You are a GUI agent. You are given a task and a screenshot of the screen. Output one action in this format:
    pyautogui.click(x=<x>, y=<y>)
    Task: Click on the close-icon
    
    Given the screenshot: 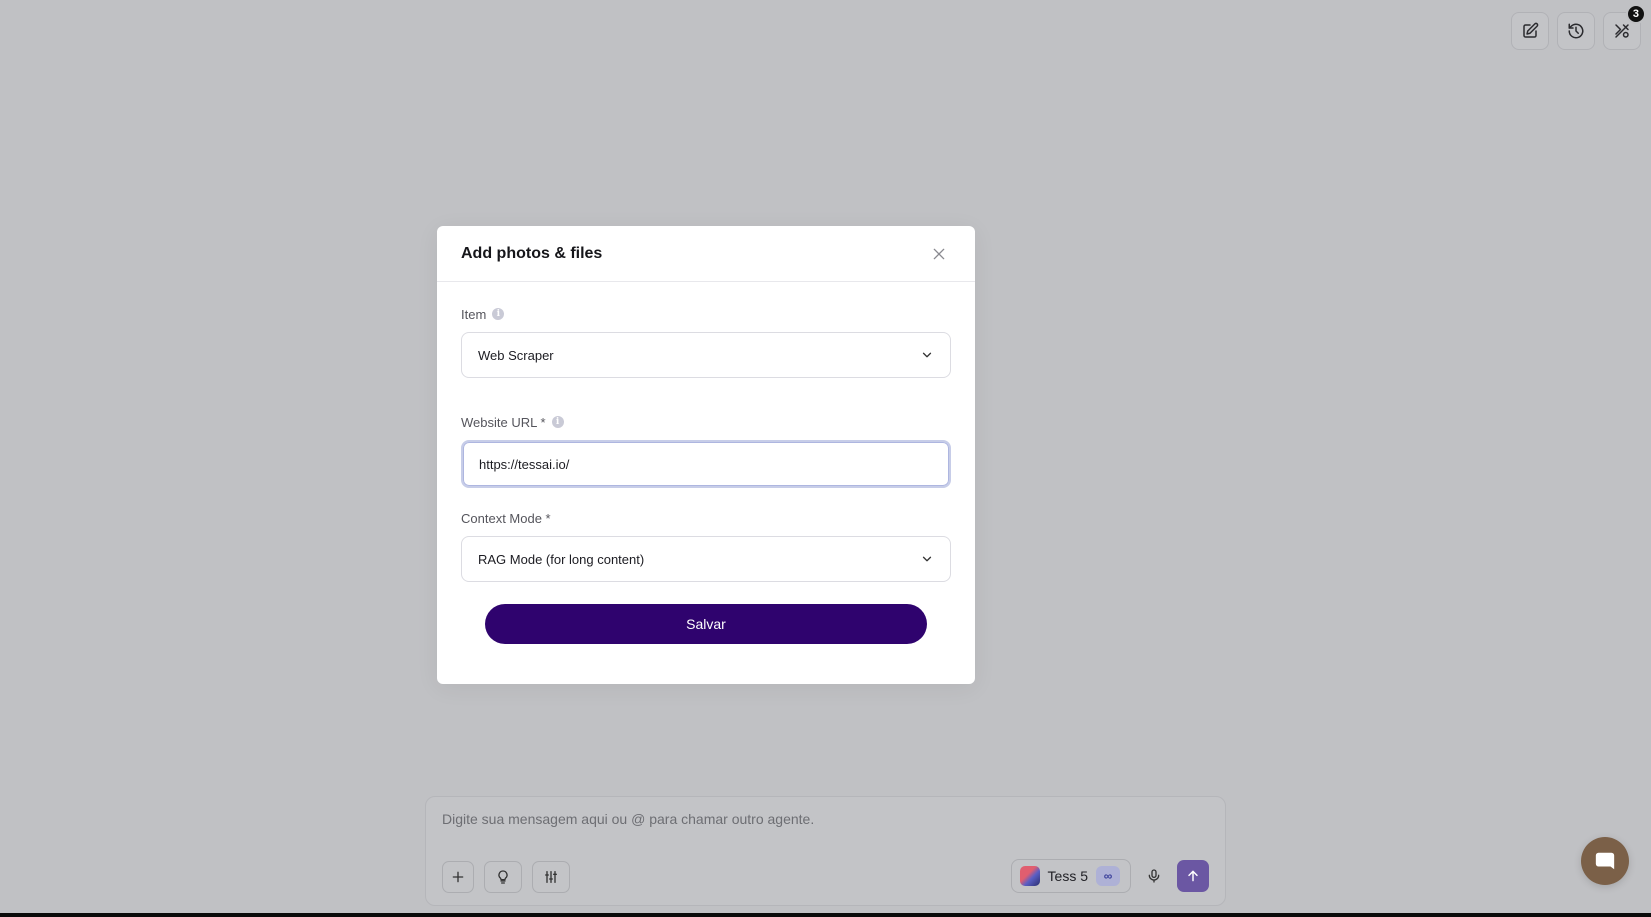 What is the action you would take?
    pyautogui.click(x=939, y=253)
    